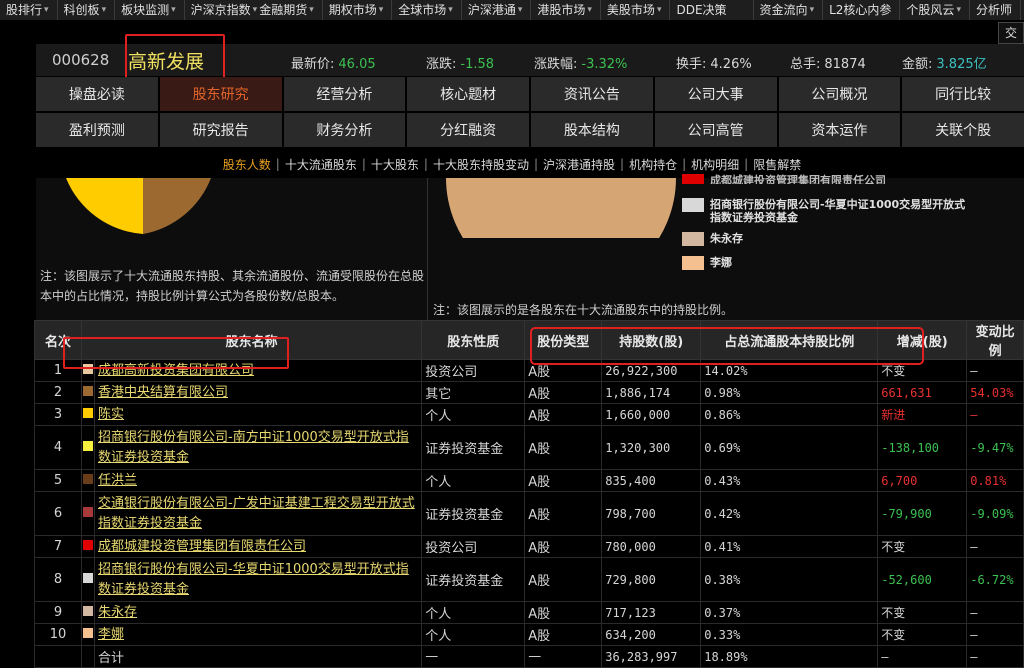 Image resolution: width=1024 pixels, height=668 pixels. I want to click on holding-ratio-cell: 0.86%, so click(789, 414).